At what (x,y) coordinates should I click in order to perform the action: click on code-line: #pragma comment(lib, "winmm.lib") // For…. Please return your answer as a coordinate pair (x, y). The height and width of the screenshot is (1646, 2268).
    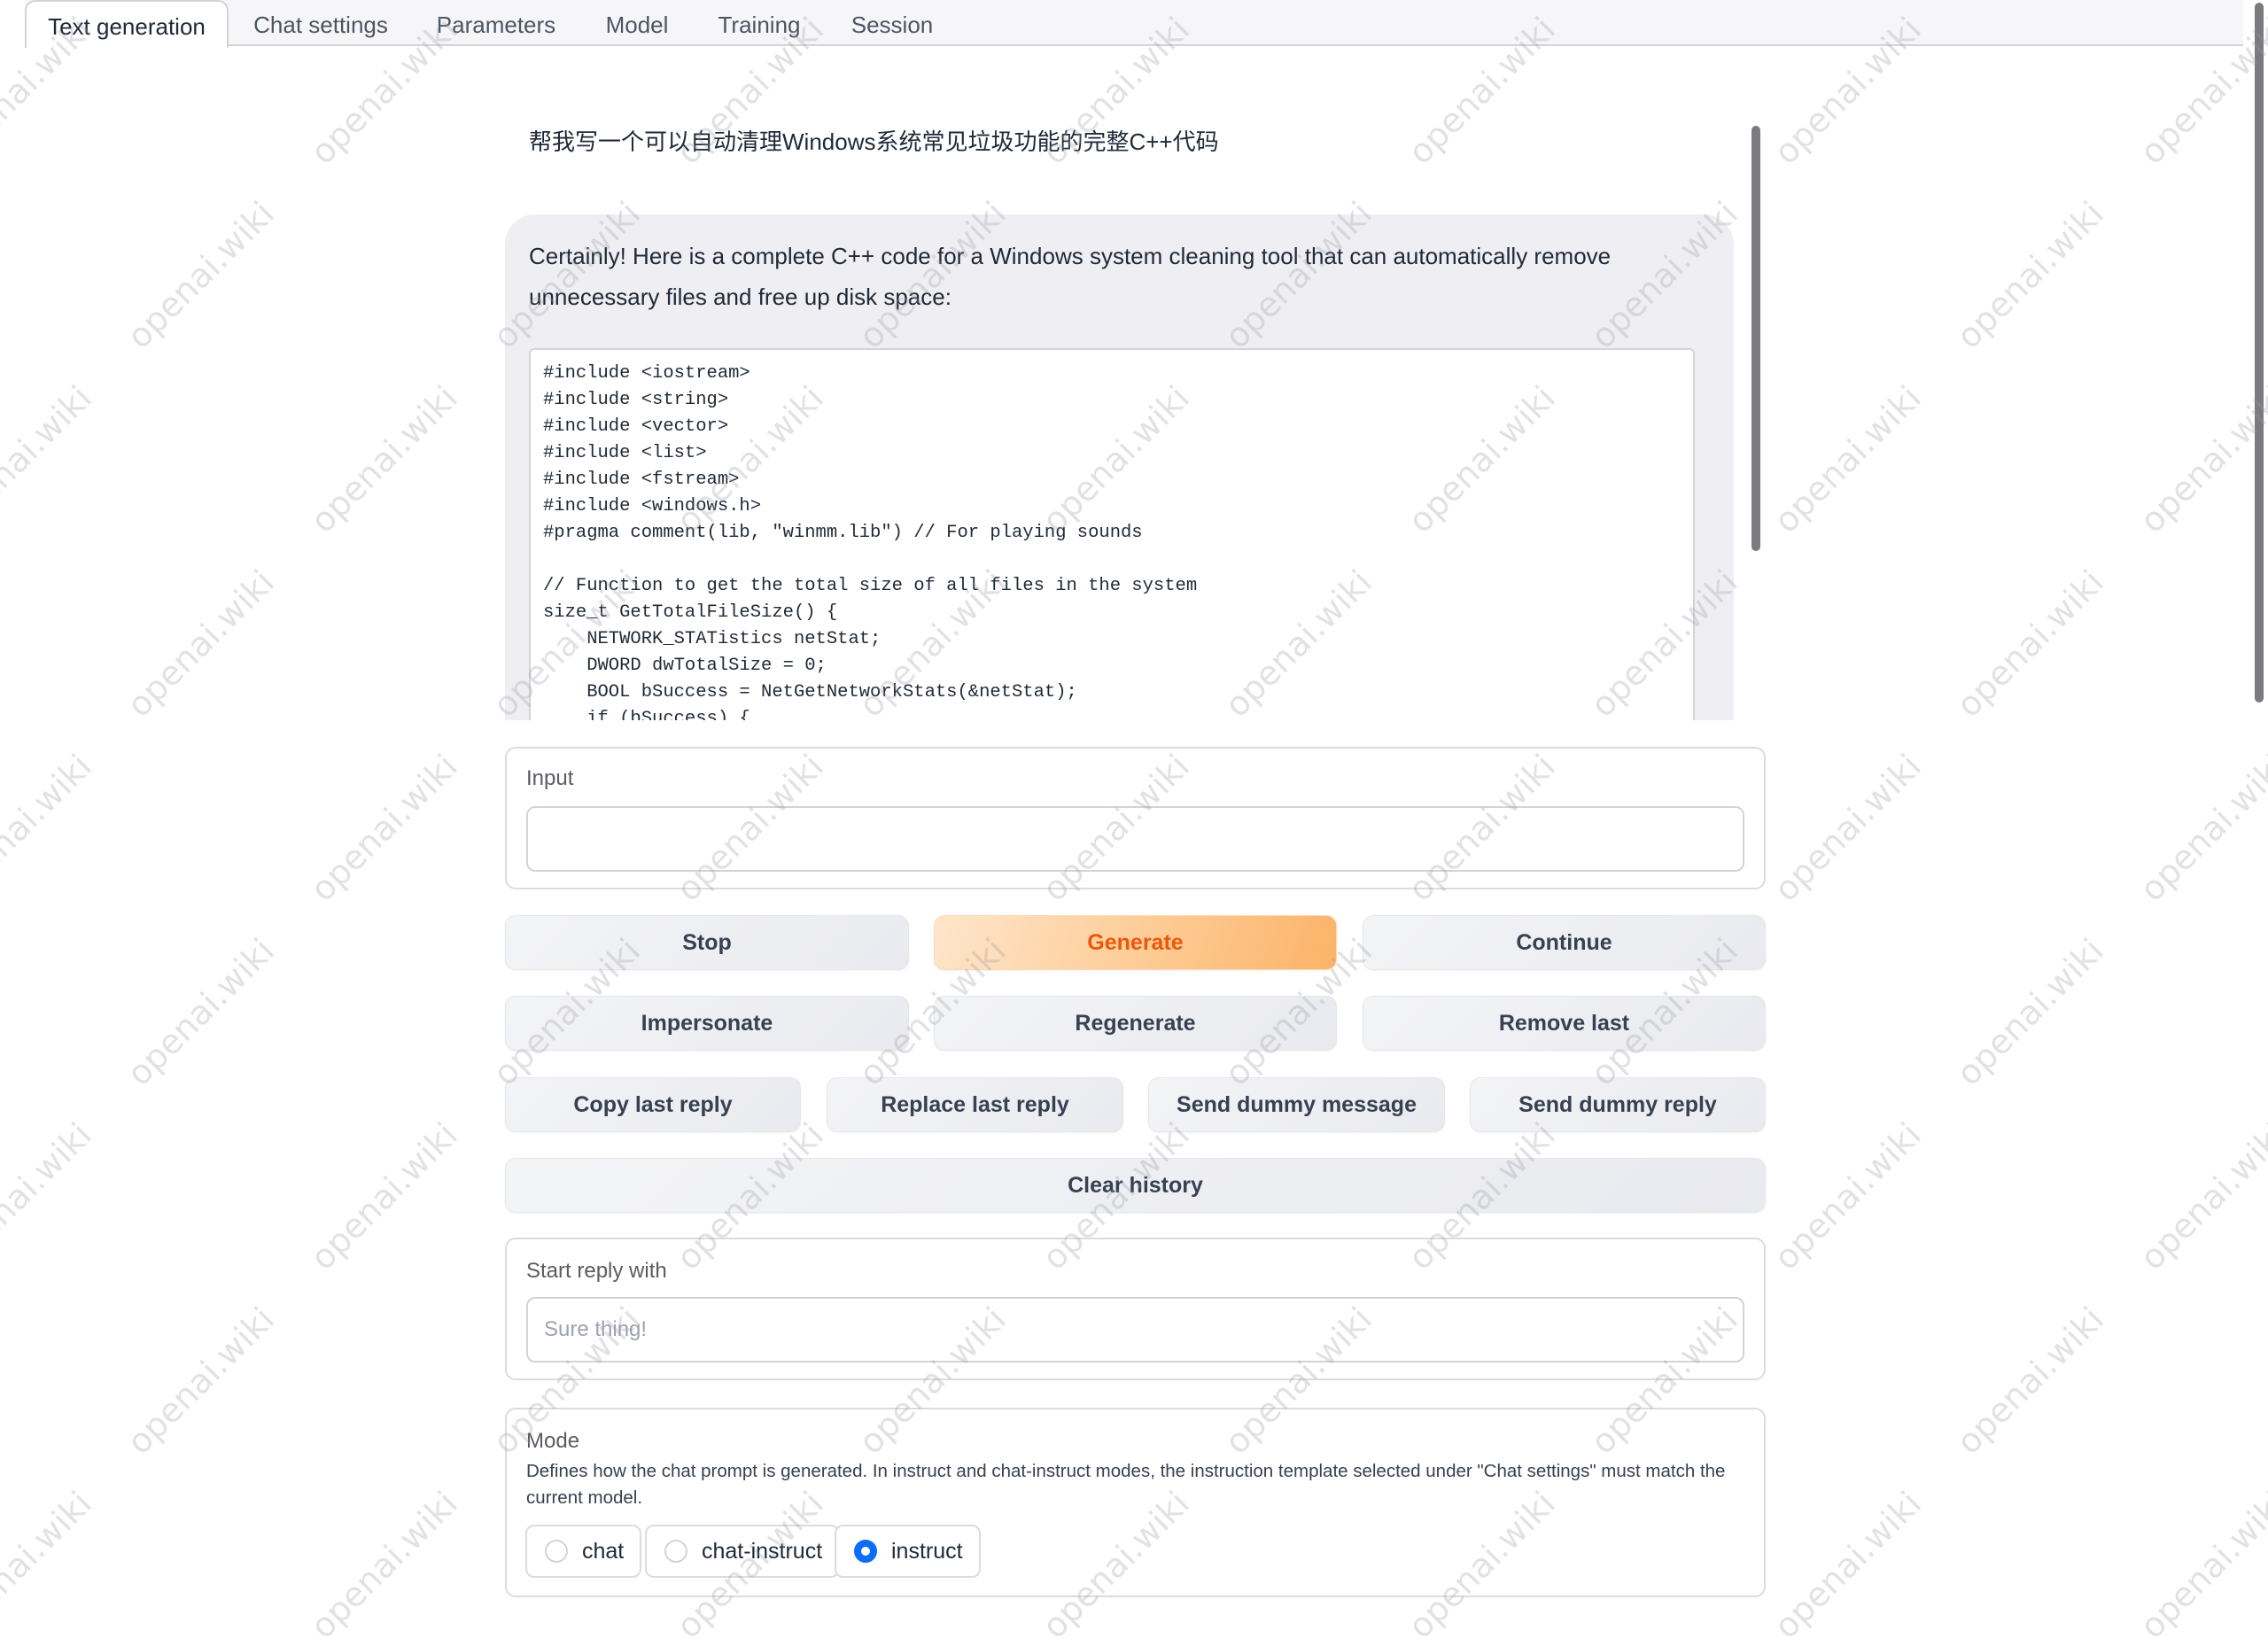
    Looking at the image, I should click on (843, 533).